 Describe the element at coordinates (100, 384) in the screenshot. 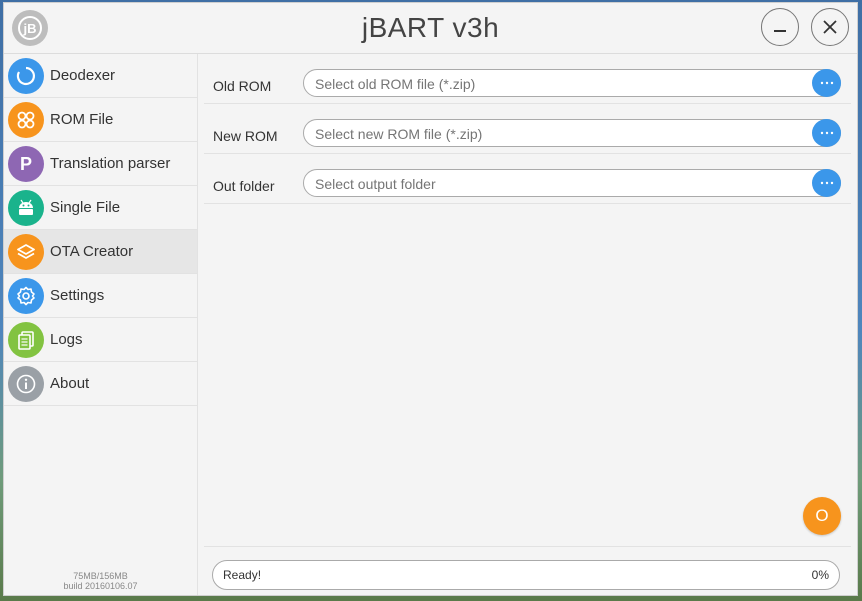

I see `sidebar-item-about: About` at that location.